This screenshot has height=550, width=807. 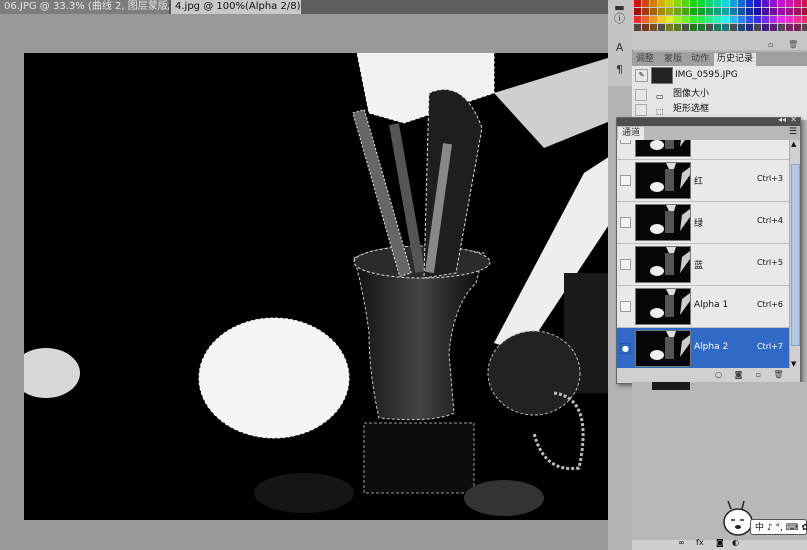 I want to click on layer-style-icon: fx, so click(x=700, y=542).